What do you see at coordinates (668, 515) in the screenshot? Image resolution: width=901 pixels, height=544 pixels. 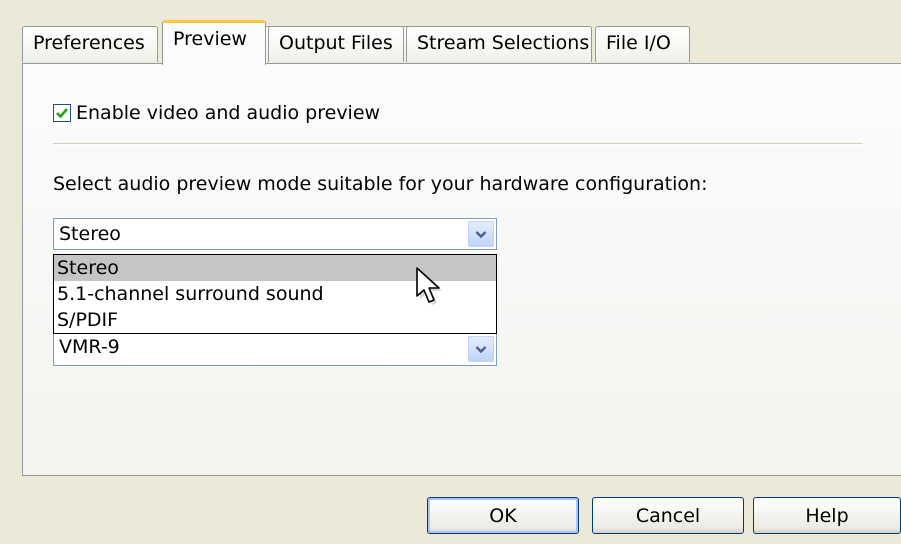 I see `cancel-button: Cancel` at bounding box center [668, 515].